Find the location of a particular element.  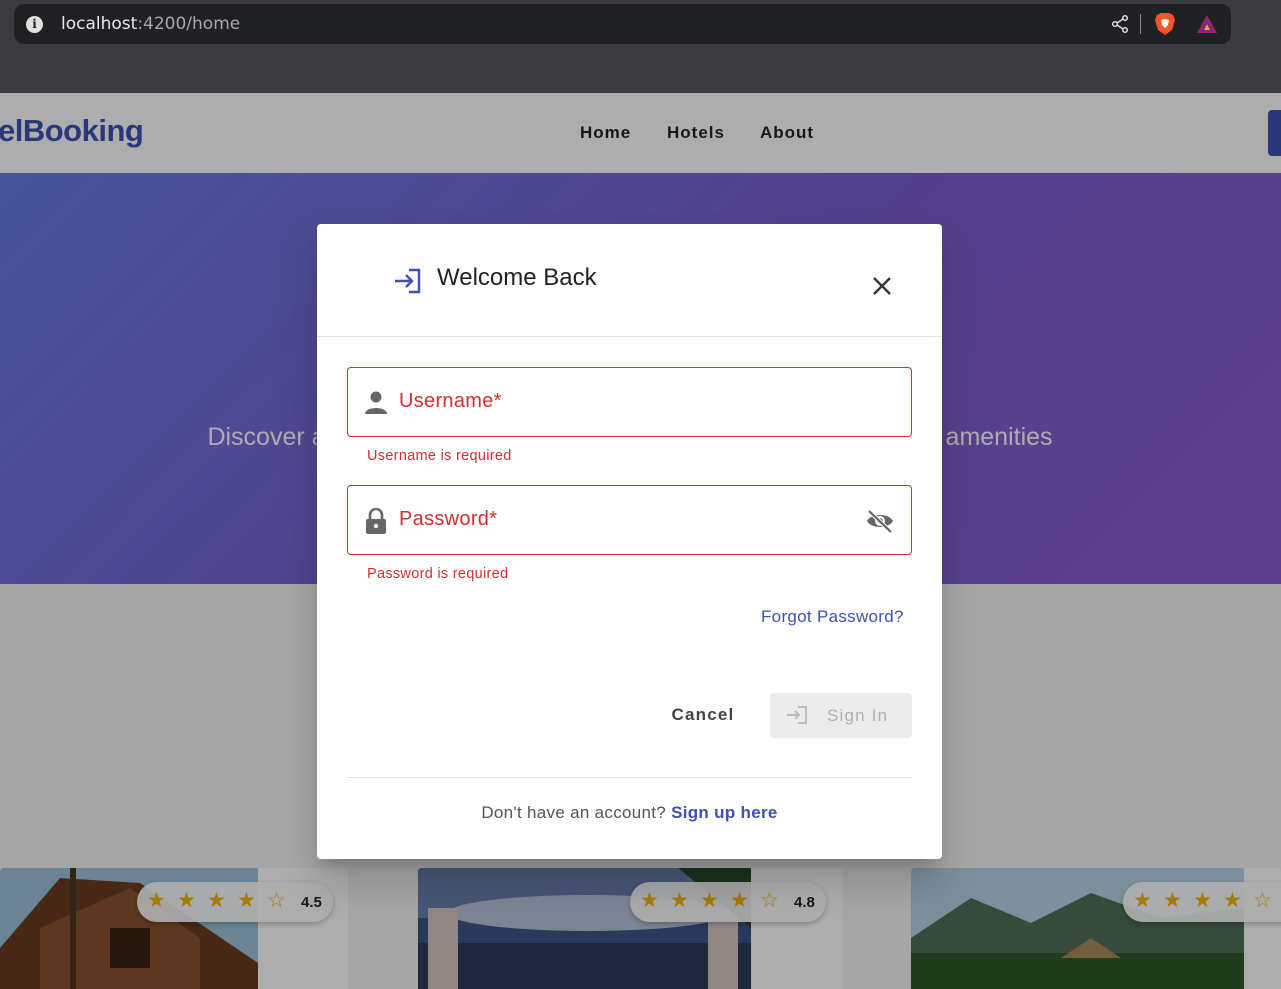

password-field: Password* is located at coordinates (629, 520).